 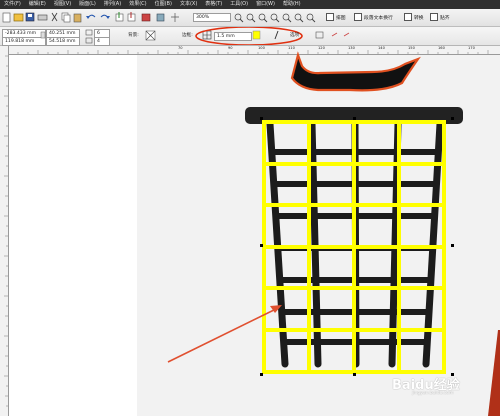 What do you see at coordinates (131, 17) in the screenshot?
I see `export-icon` at bounding box center [131, 17].